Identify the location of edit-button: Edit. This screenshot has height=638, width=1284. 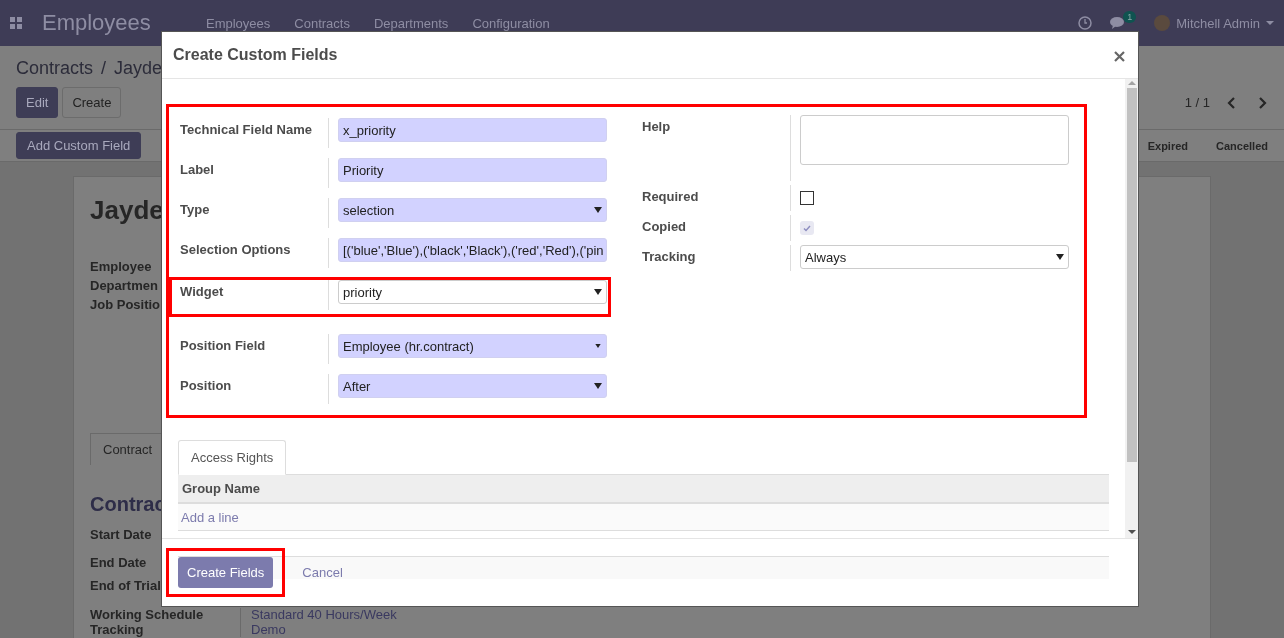
(37, 102).